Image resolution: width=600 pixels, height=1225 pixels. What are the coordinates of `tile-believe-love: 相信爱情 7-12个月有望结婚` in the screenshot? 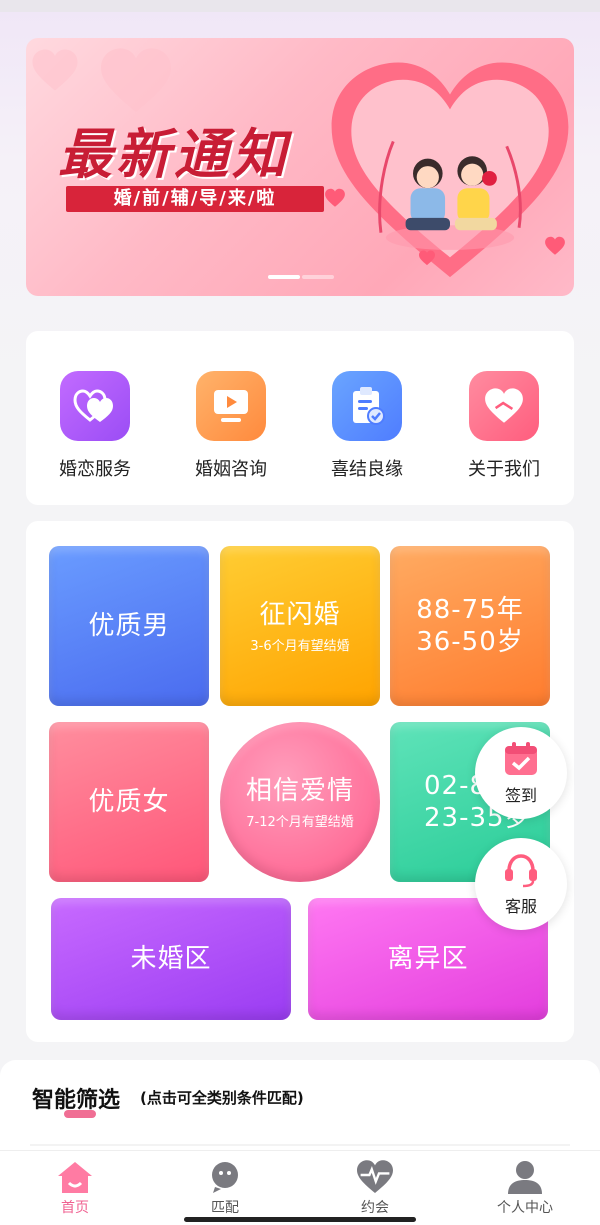 It's located at (300, 802).